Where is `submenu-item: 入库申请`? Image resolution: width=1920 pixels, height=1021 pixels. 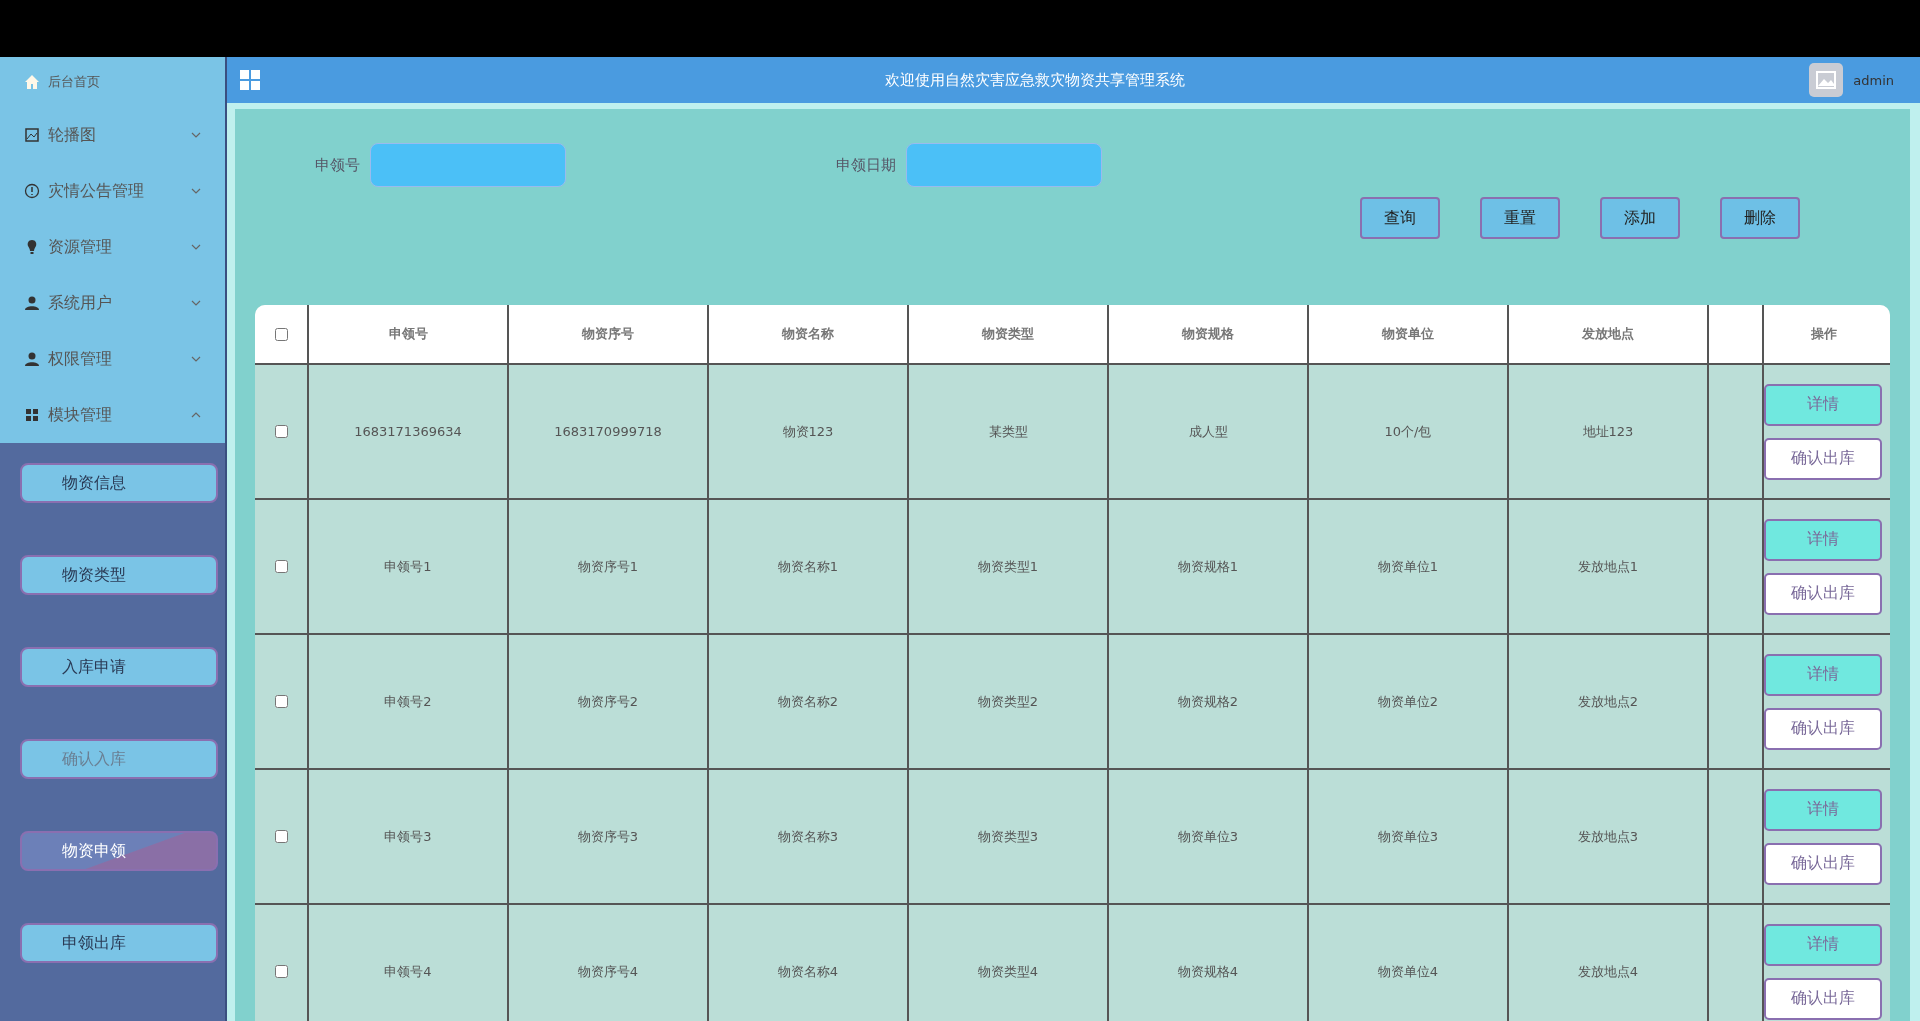 submenu-item: 入库申请 is located at coordinates (119, 667).